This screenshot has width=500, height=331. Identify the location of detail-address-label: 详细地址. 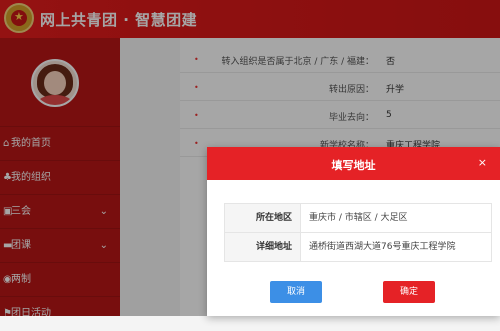
(263, 247).